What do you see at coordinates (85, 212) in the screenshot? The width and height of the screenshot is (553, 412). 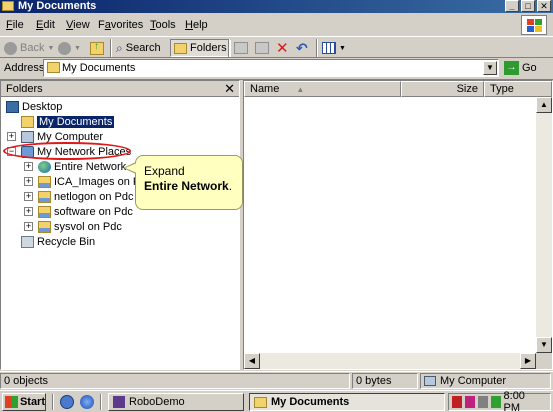 I see `tree-item-software: software on Pdc` at bounding box center [85, 212].